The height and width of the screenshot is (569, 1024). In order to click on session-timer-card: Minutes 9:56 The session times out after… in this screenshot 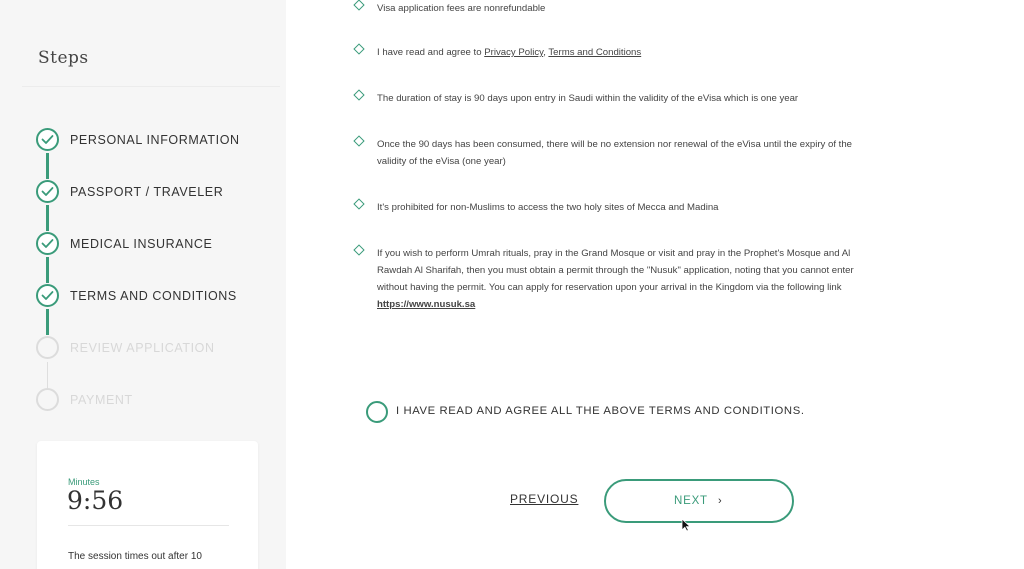, I will do `click(147, 505)`.